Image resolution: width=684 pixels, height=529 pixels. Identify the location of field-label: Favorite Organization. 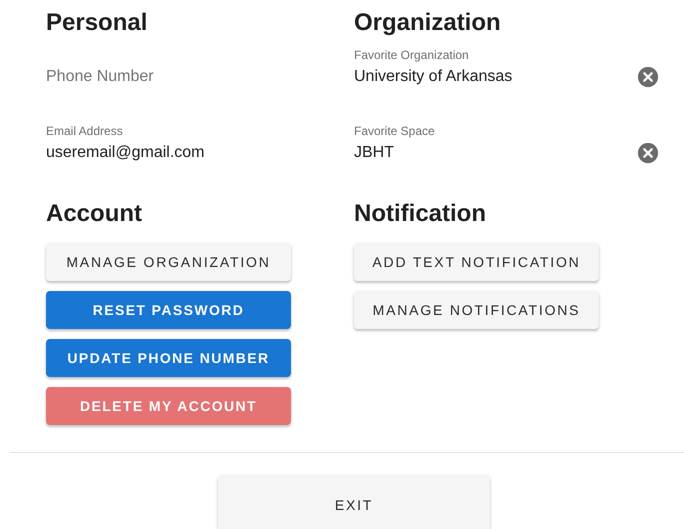
(411, 55).